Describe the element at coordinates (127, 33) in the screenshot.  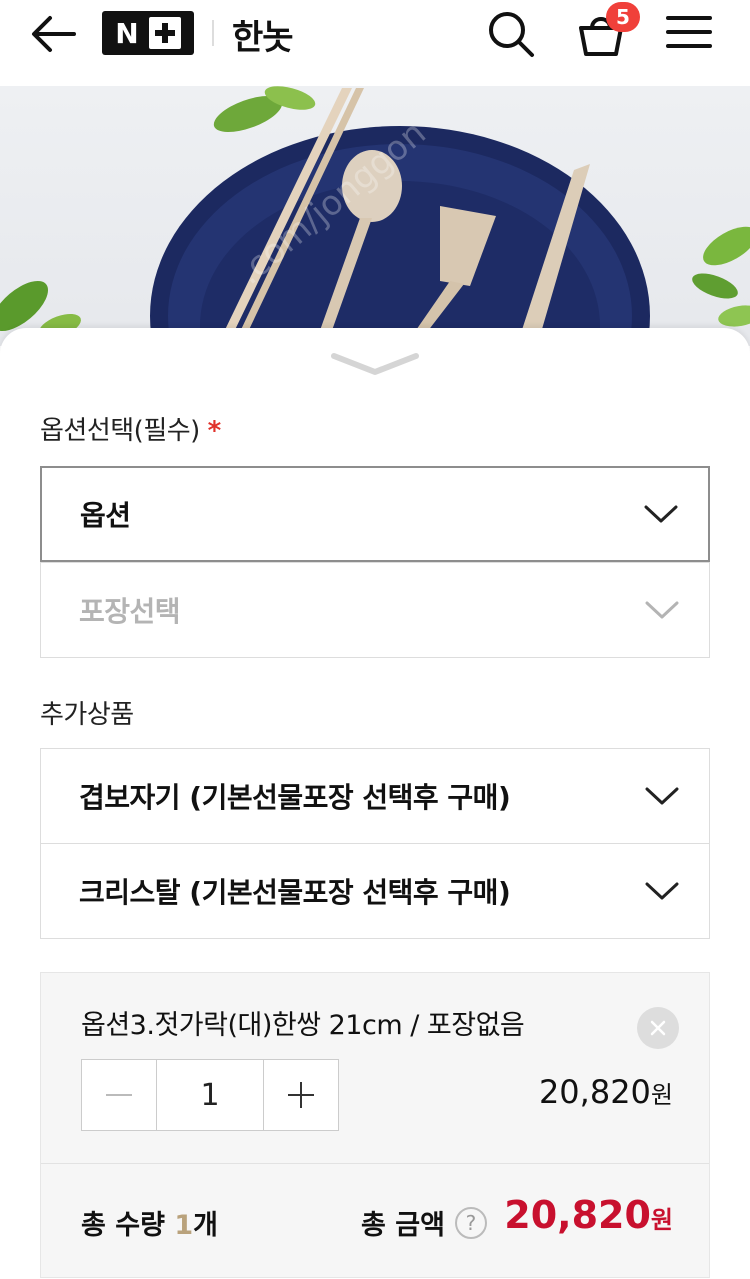
I see `logo-n: N` at that location.